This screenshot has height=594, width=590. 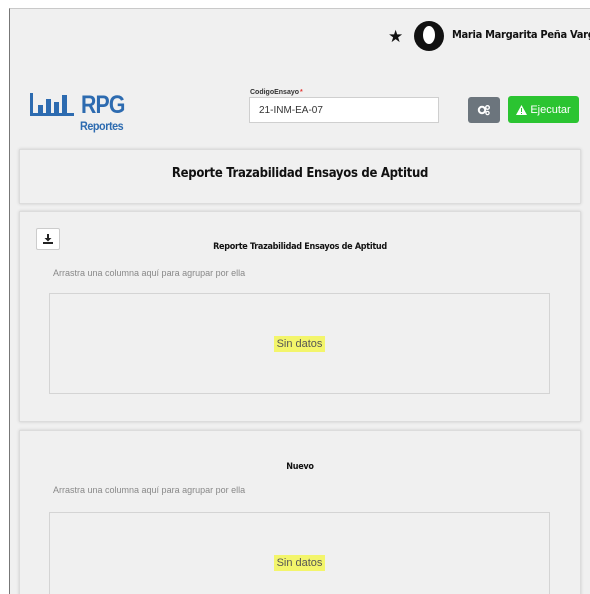 I want to click on app-logo: RPG Reportes, so click(x=88, y=116).